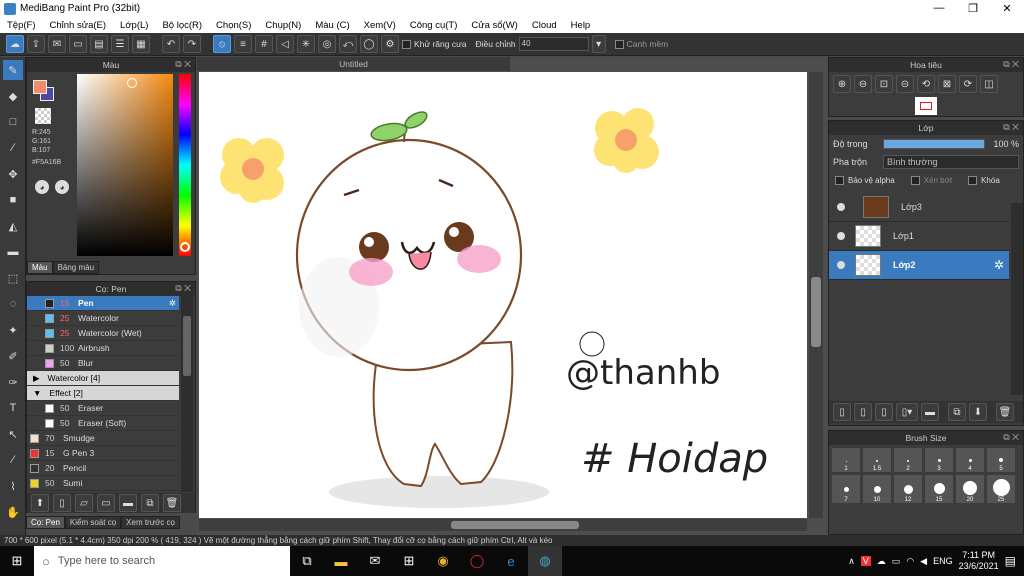 The width and height of the screenshot is (1024, 576). Describe the element at coordinates (919, 236) in the screenshot. I see `layer-item-1: Lớp1` at that location.